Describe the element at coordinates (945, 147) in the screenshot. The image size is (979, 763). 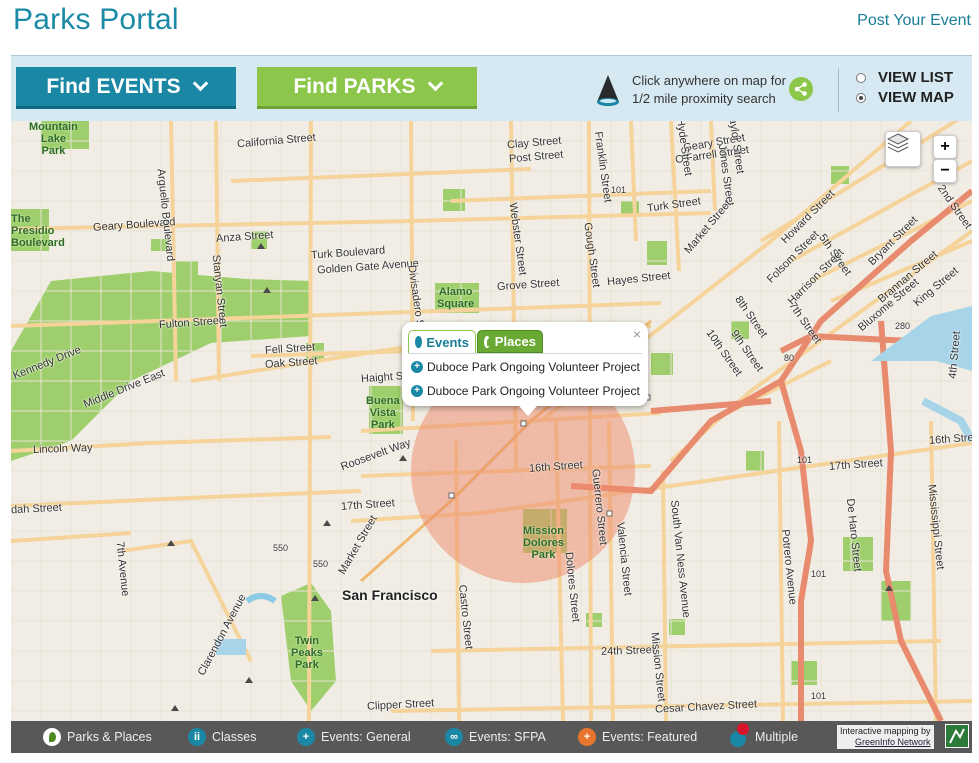
I see `zoom-in-button: +` at that location.